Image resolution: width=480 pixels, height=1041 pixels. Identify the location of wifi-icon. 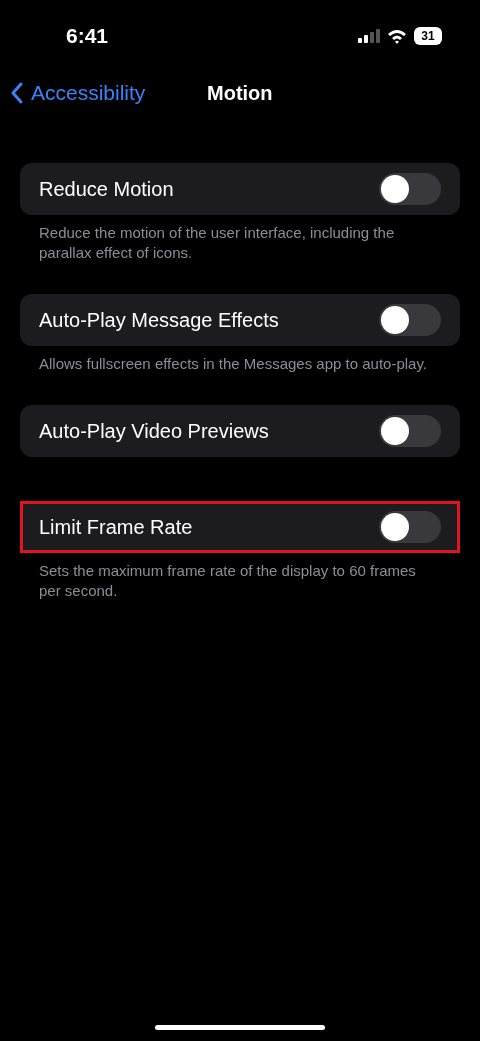
(397, 36).